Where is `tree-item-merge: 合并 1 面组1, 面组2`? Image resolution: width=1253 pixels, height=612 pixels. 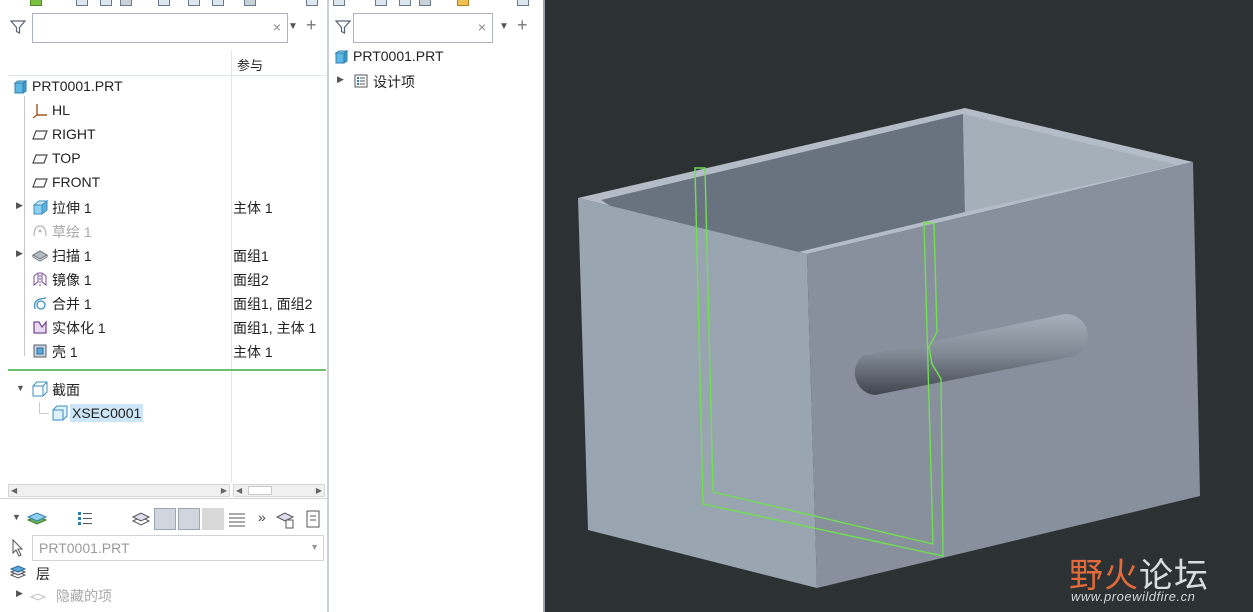
tree-item-merge: 合并 1 面组1, 面组2 is located at coordinates (167, 303).